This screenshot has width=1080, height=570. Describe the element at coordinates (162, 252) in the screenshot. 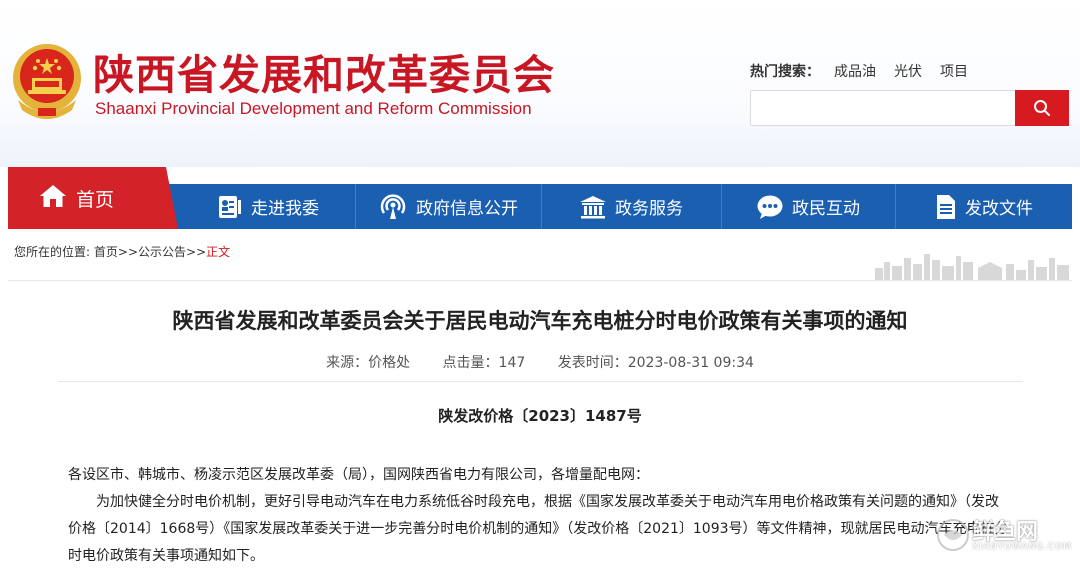

I see `breadcrumb-section-link: 公示公告` at that location.